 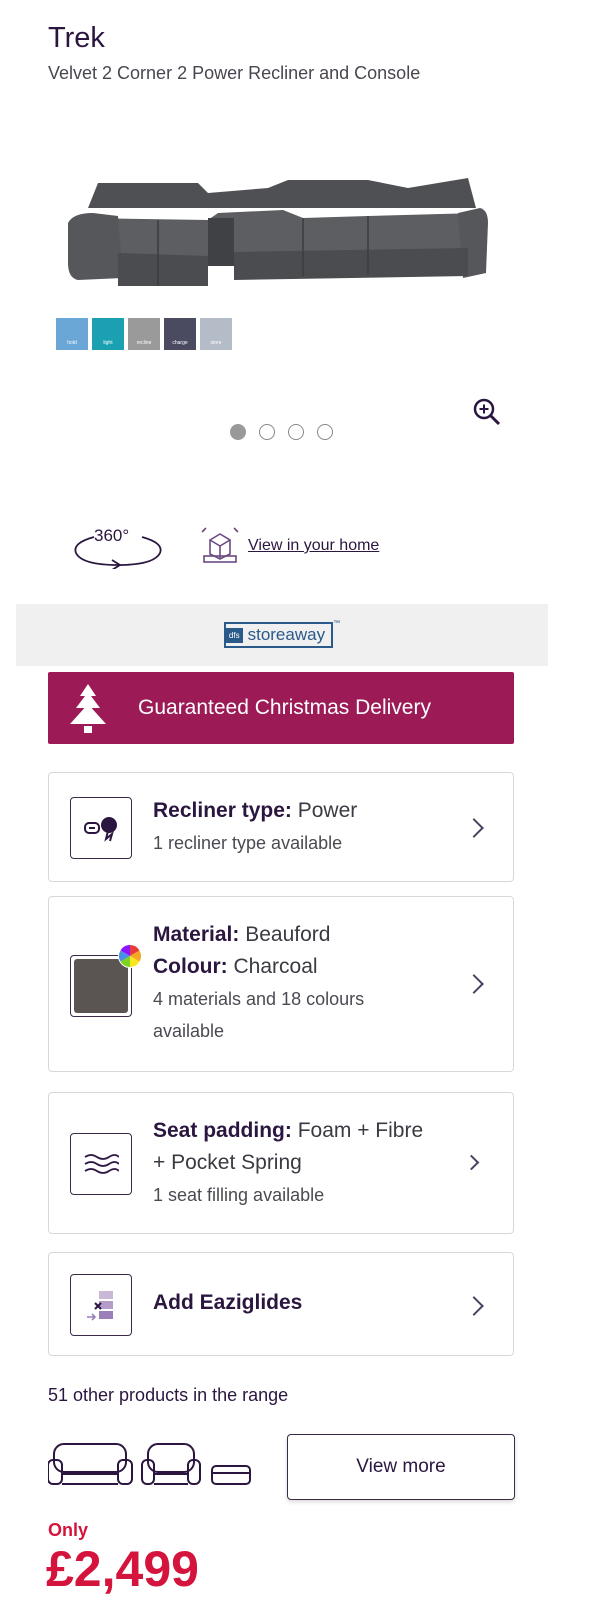 I want to click on material-line: Material: Beauford, so click(x=303, y=935).